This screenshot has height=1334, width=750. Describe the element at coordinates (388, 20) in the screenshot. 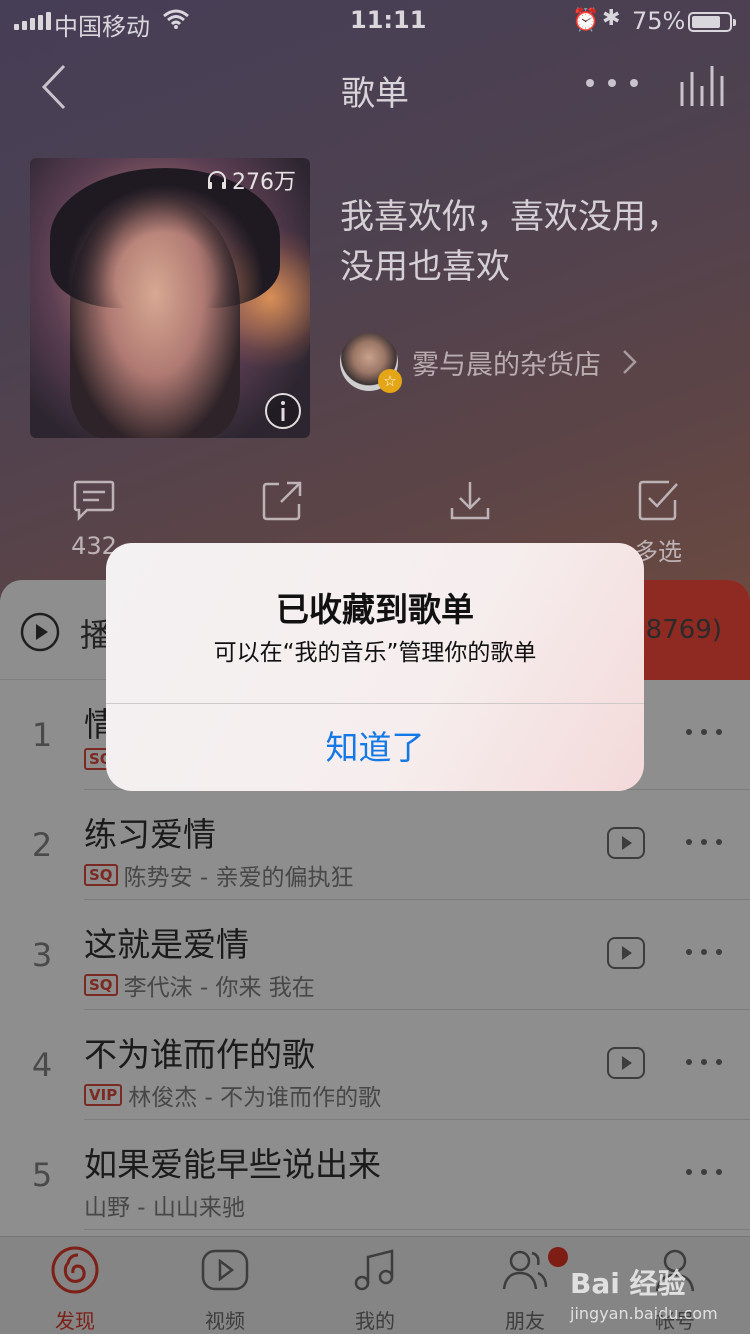

I see `clock: 11:11` at that location.